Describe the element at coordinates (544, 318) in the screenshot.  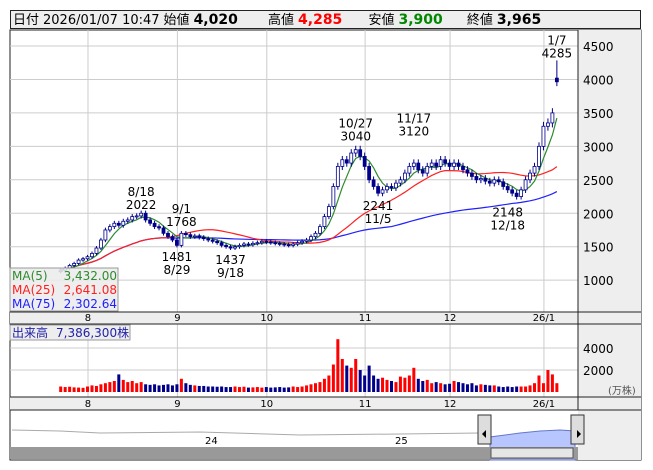
I see `x-tick-label: 26/1` at that location.